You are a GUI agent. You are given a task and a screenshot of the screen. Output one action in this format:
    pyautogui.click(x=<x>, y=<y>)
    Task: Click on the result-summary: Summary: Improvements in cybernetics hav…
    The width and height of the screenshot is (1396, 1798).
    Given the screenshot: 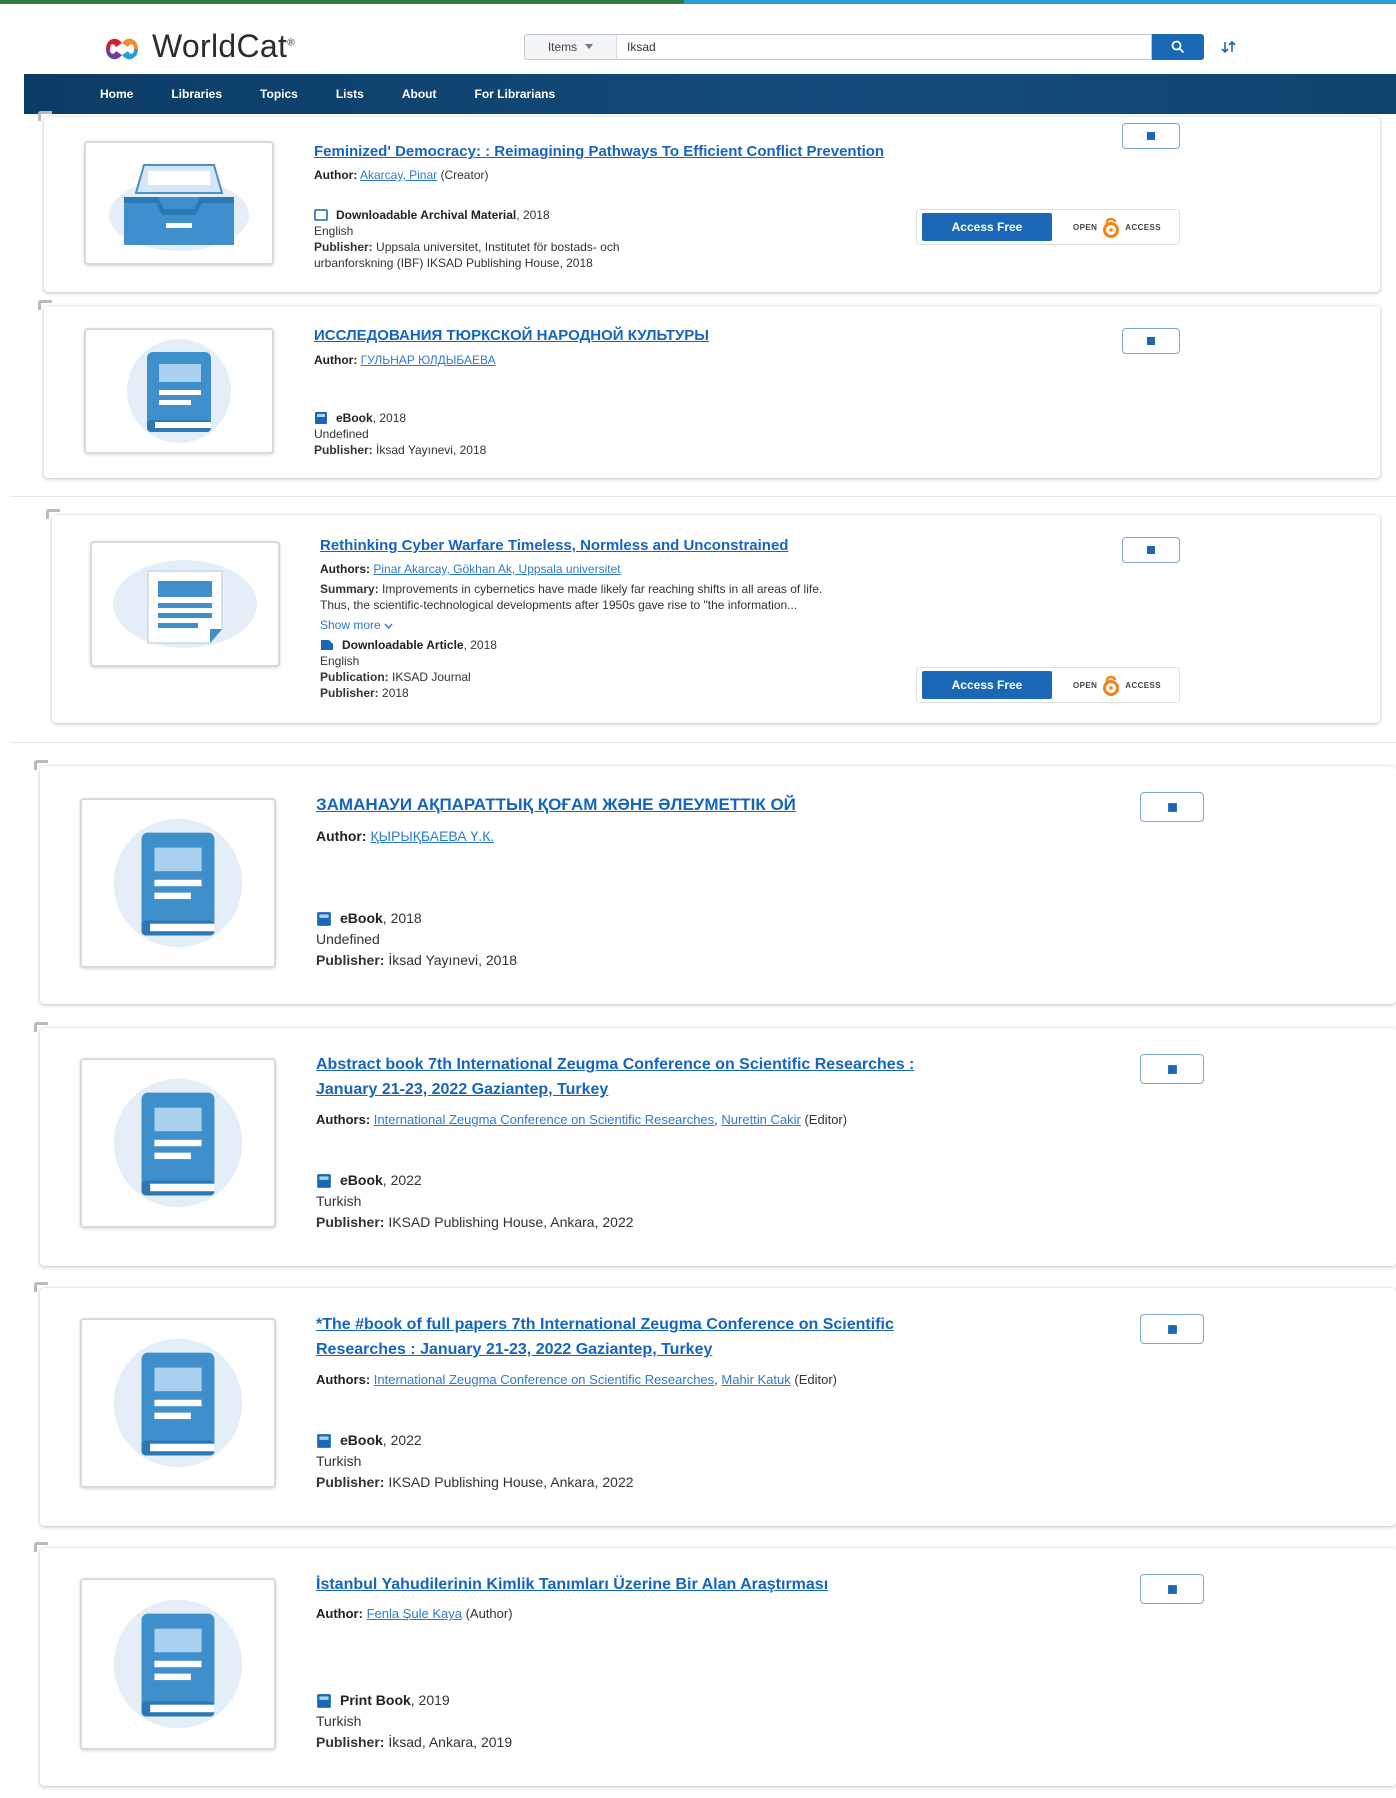 What is the action you would take?
    pyautogui.click(x=571, y=597)
    